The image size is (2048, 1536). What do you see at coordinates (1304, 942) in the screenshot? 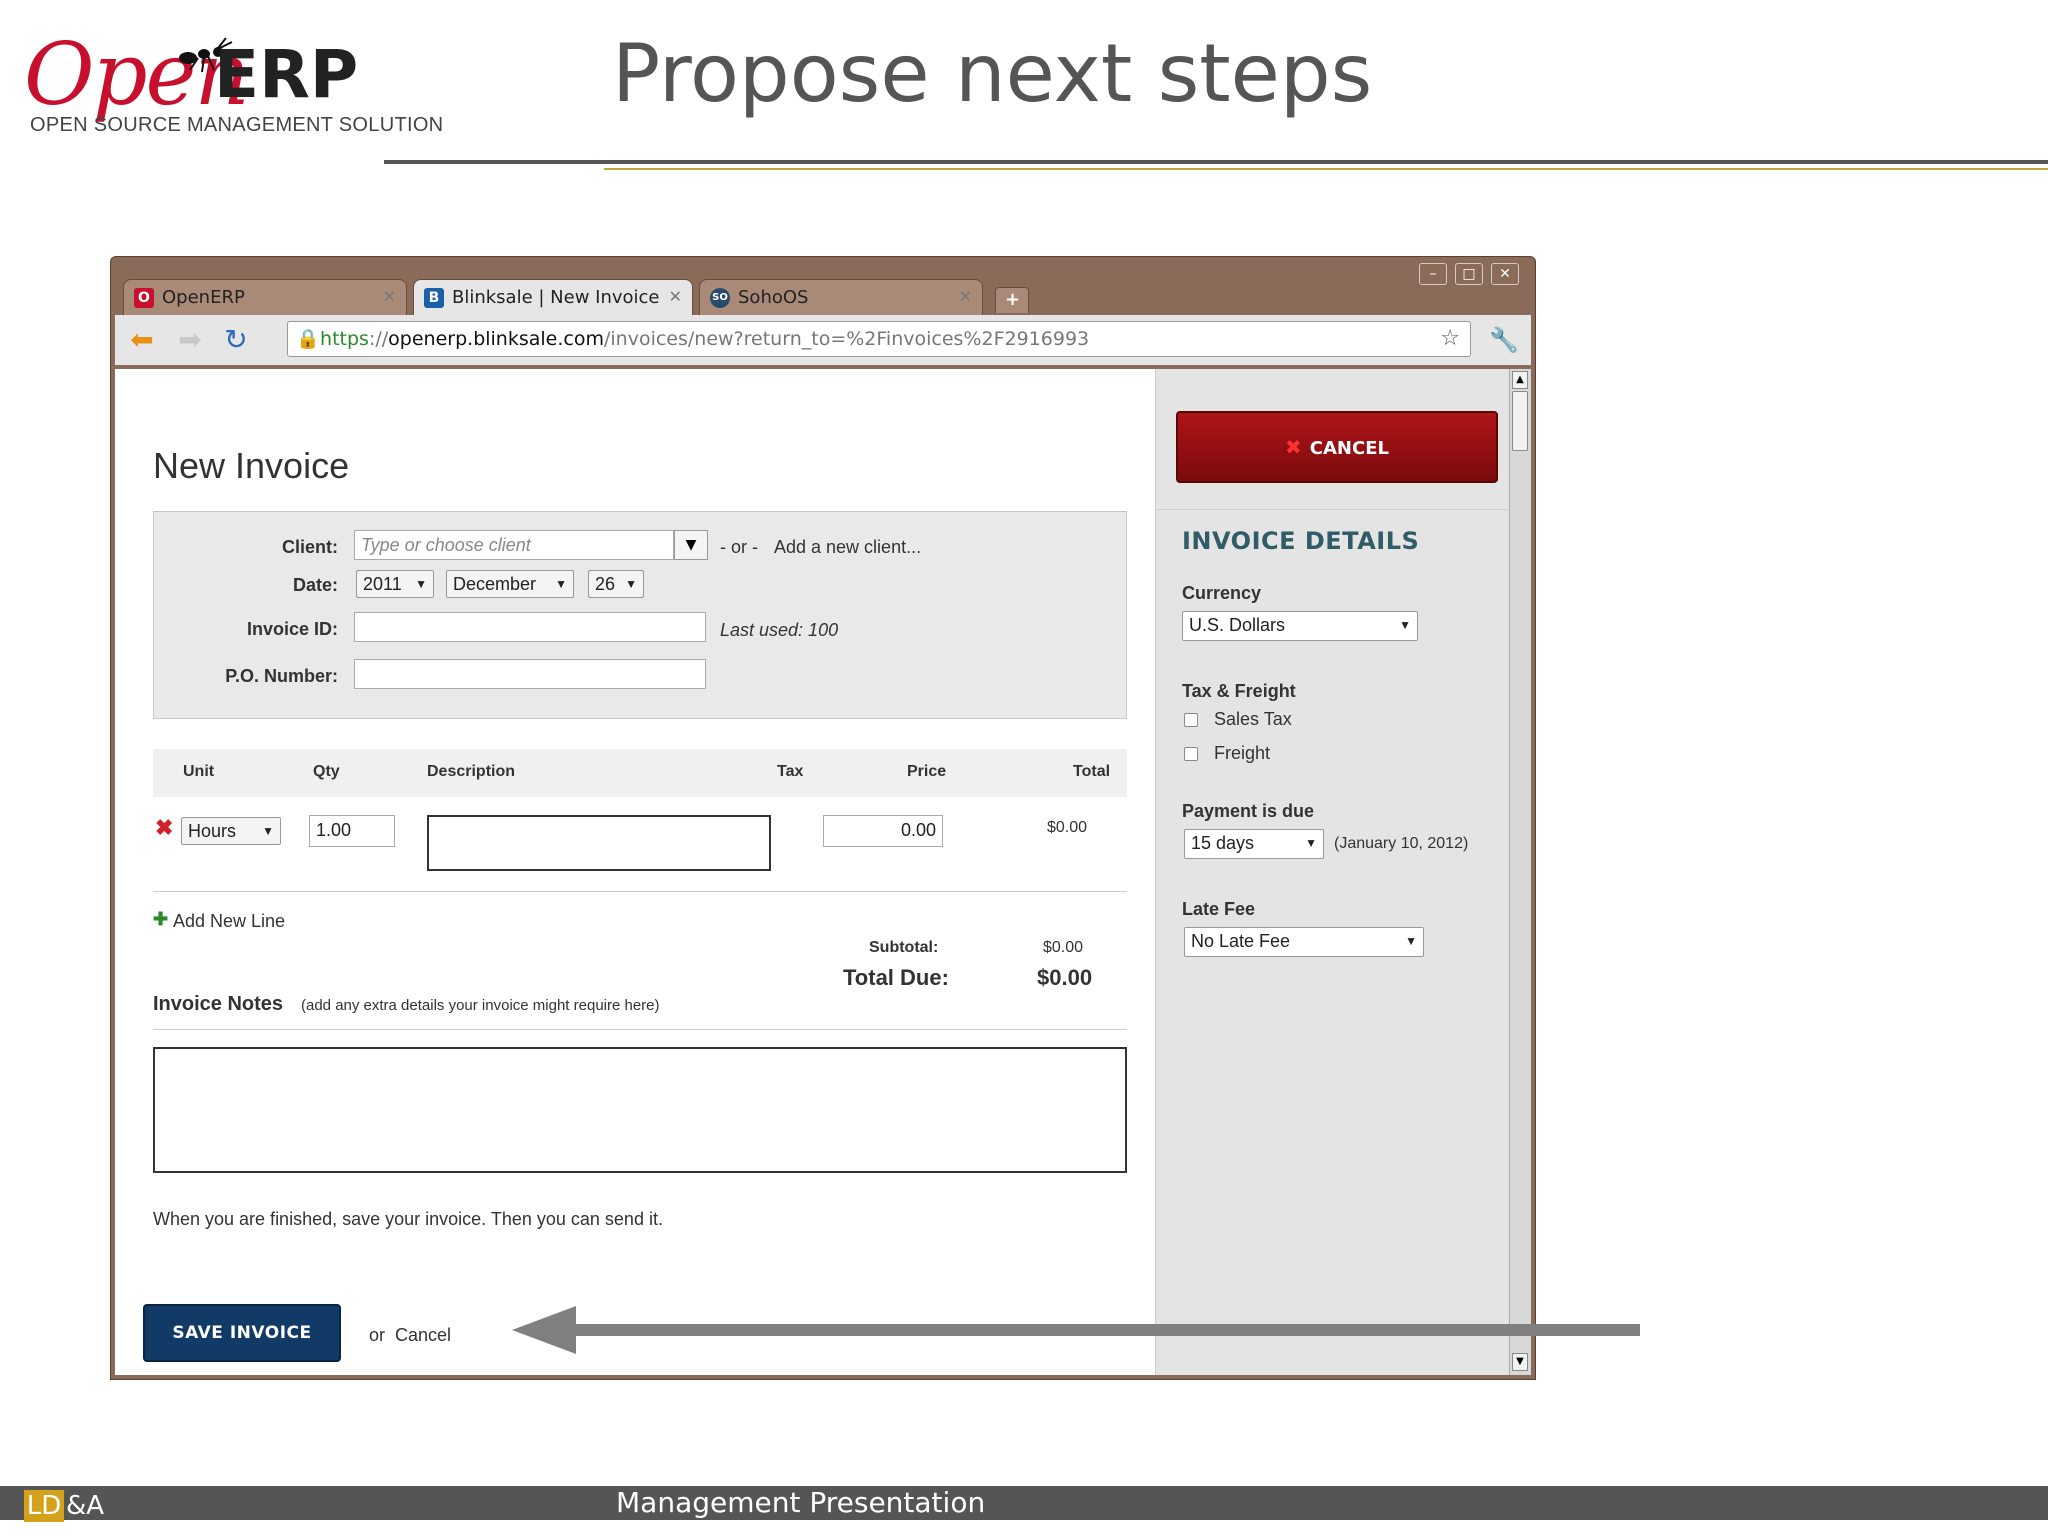
I see `late-fee-select: No Late Fee ▼` at bounding box center [1304, 942].